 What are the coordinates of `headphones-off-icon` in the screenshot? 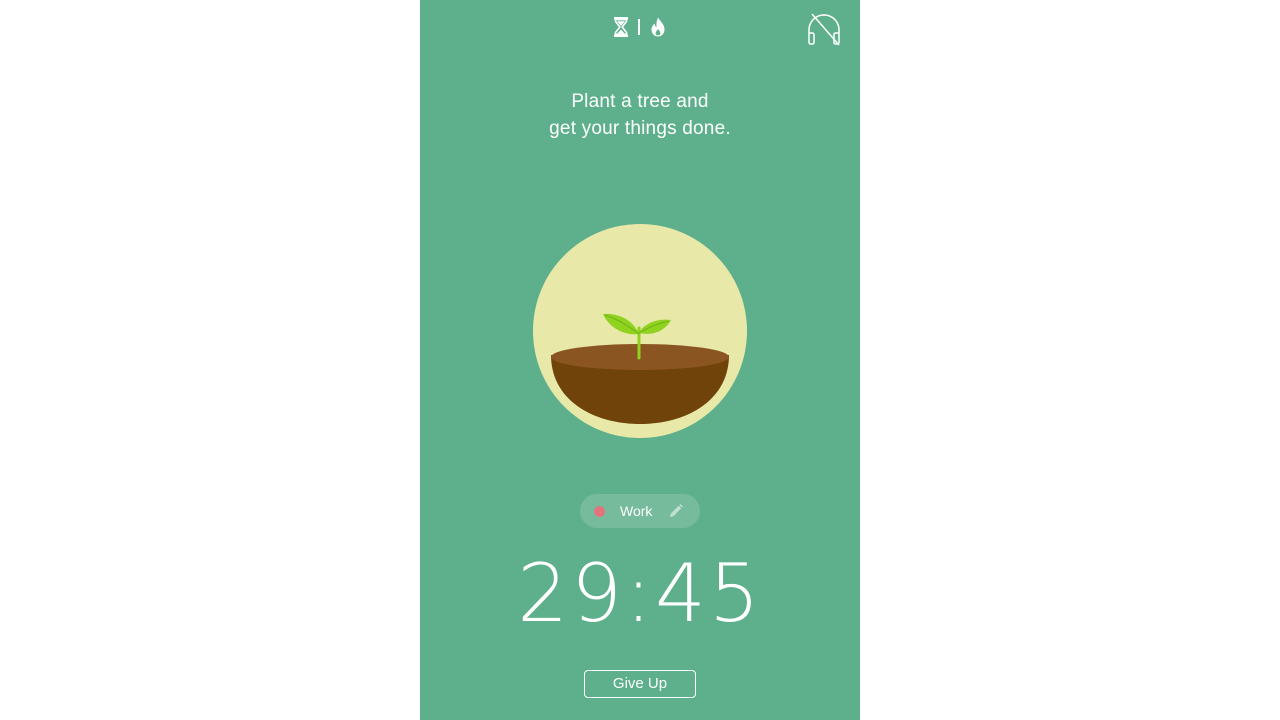 It's located at (824, 32).